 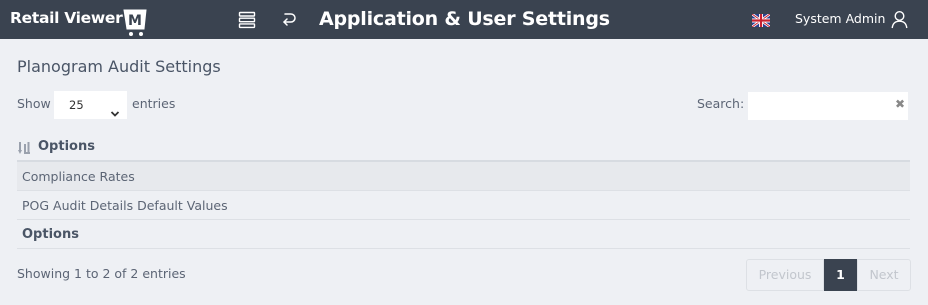 What do you see at coordinates (115, 109) in the screenshot?
I see `chevron-down-icon` at bounding box center [115, 109].